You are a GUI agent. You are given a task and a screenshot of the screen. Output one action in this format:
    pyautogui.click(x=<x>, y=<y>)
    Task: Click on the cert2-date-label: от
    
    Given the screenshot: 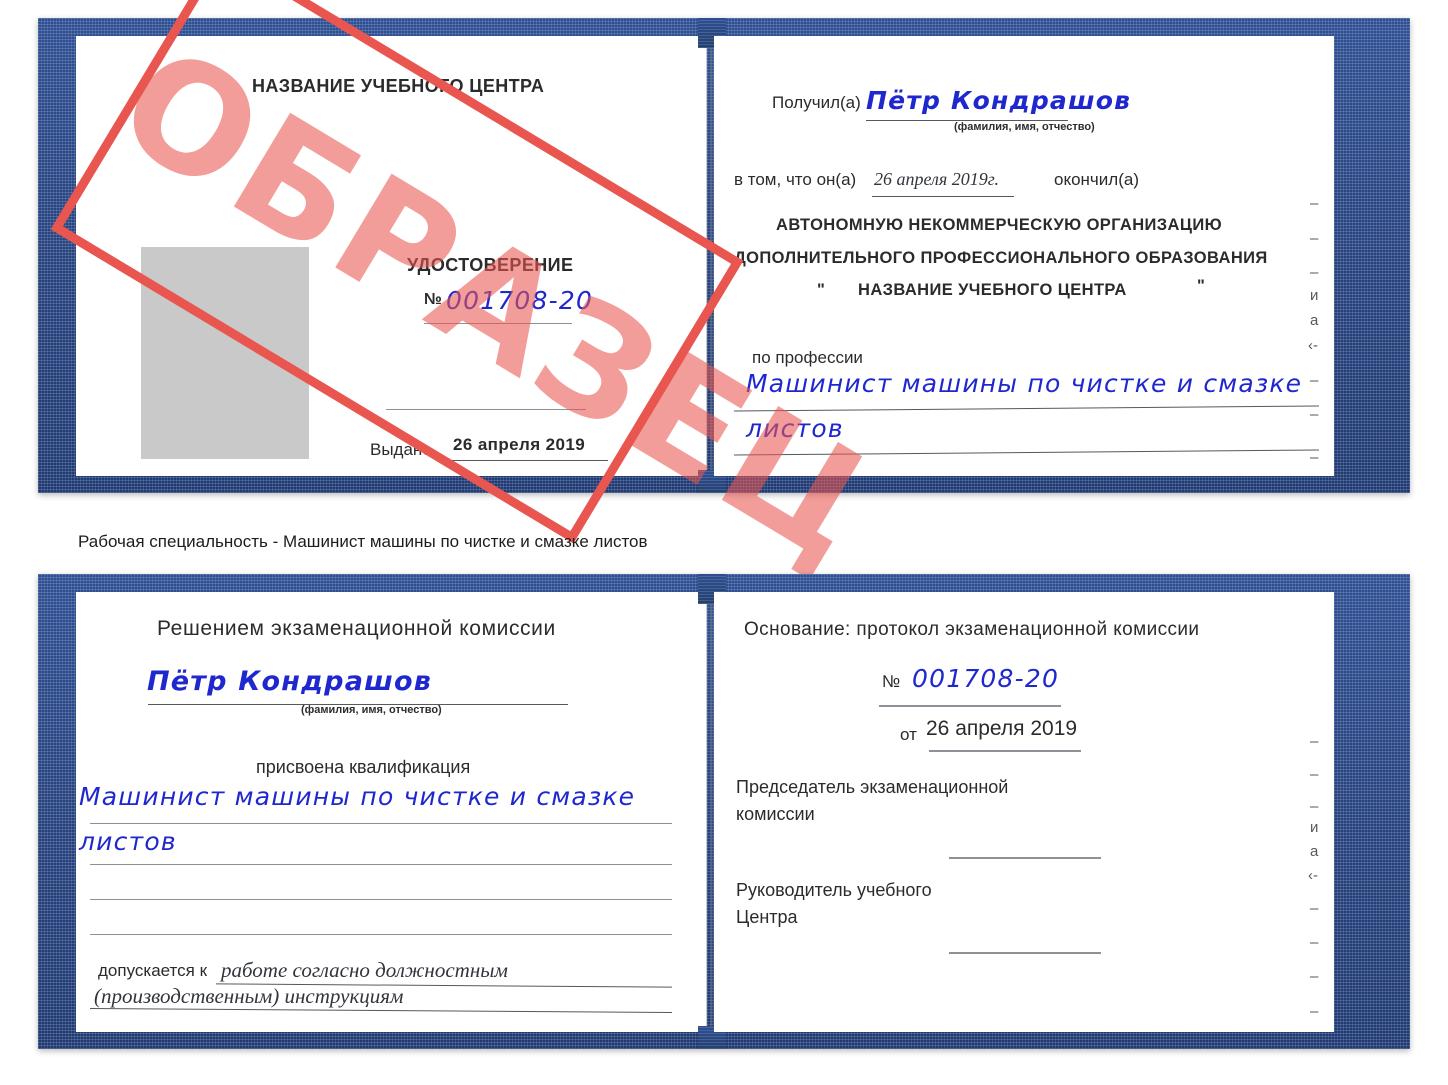 What is the action you would take?
    pyautogui.click(x=908, y=734)
    